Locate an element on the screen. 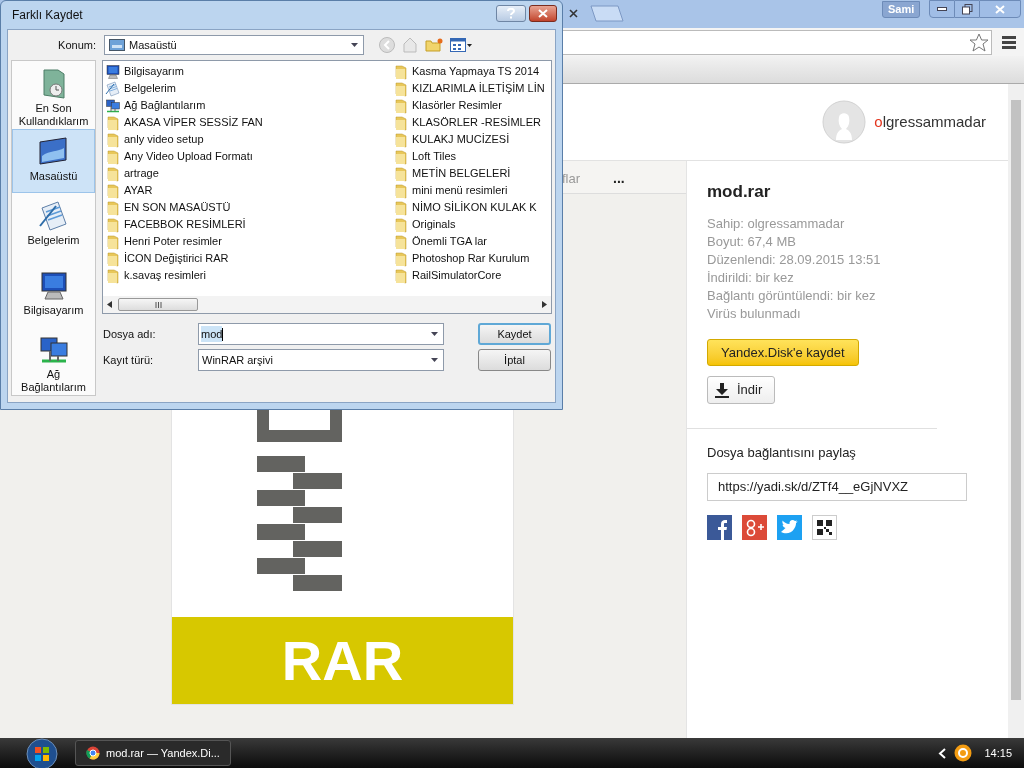 The height and width of the screenshot is (768, 1024). place-item: Bilgisayarım is located at coordinates (53, 295).